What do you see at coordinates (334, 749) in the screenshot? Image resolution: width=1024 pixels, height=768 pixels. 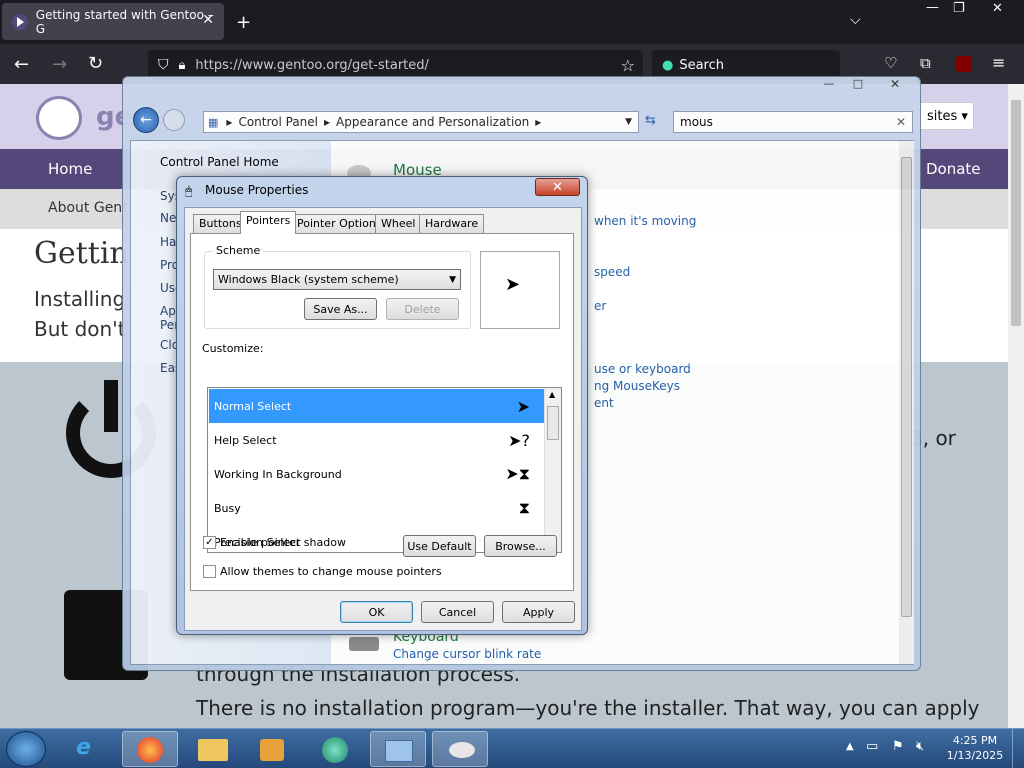 I see `taskbar-app` at bounding box center [334, 749].